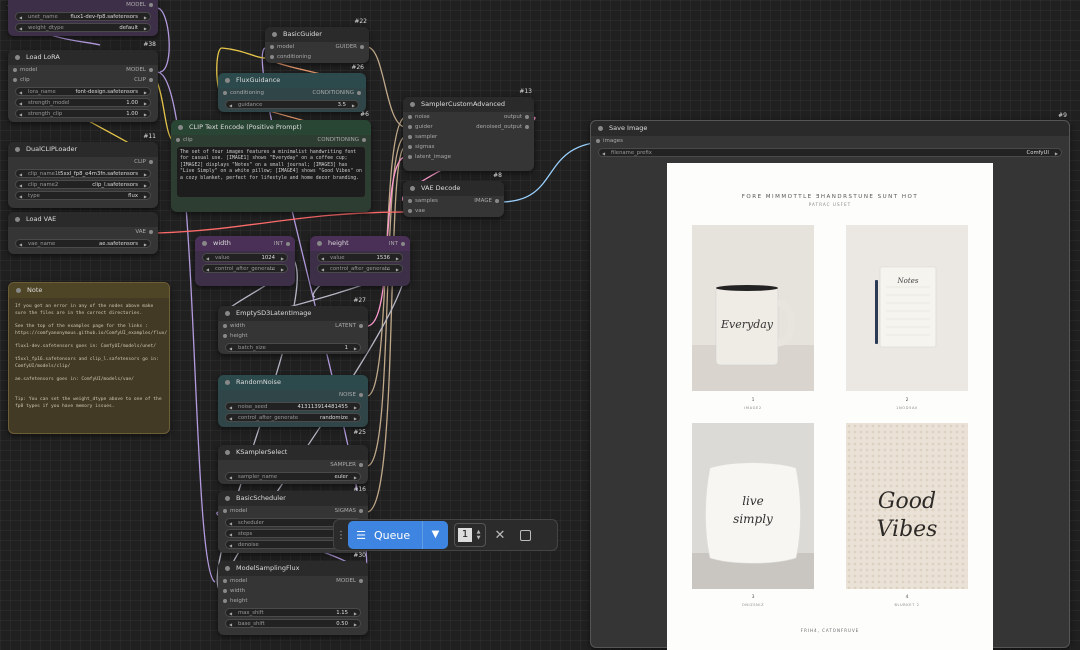 This screenshot has height=650, width=1080. What do you see at coordinates (423, 201) in the screenshot?
I see `input-samples: samples` at bounding box center [423, 201].